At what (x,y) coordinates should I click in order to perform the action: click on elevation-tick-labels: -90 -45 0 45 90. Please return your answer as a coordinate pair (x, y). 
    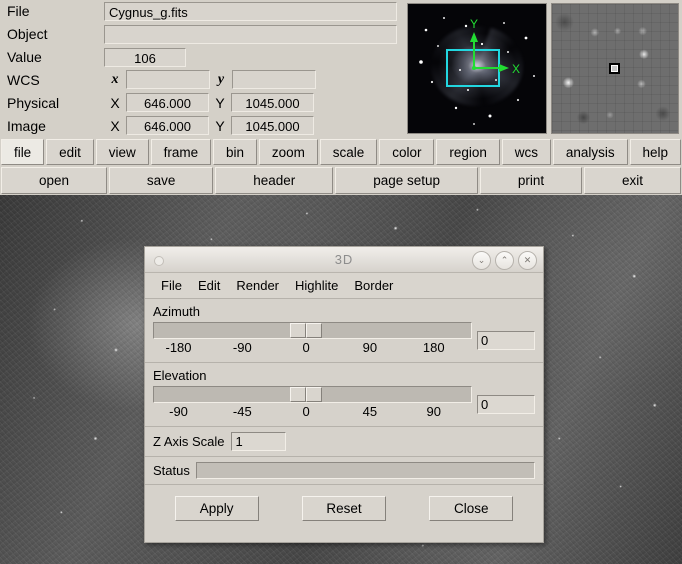
    Looking at the image, I should click on (312, 413).